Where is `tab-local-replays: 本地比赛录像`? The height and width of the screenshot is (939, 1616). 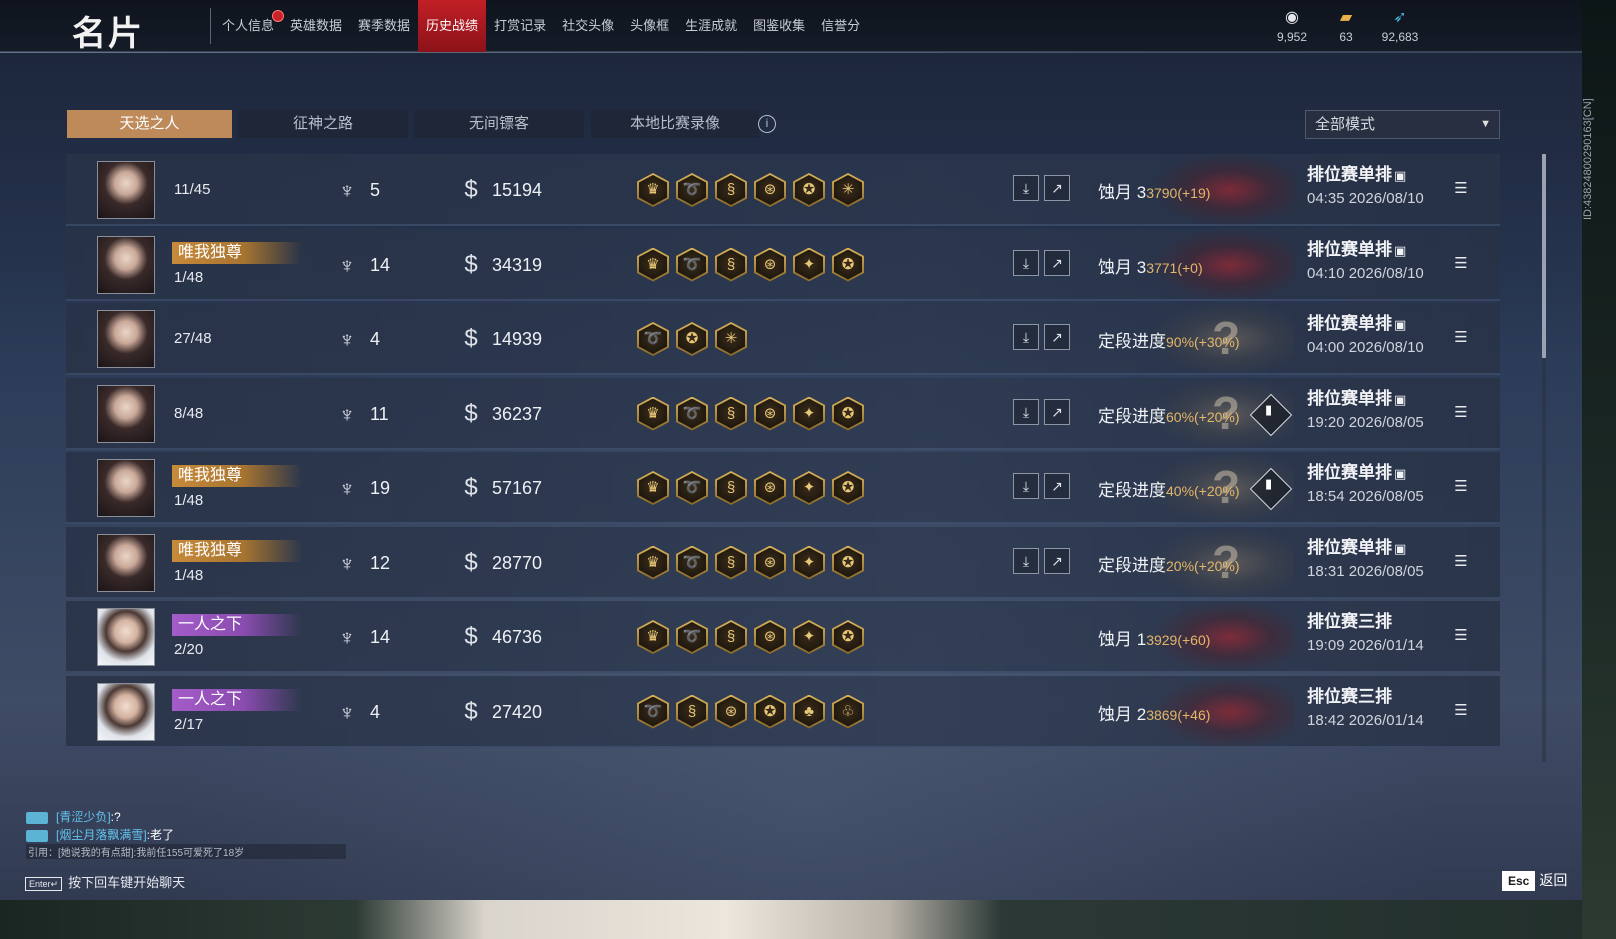
tab-local-replays: 本地比赛录像 is located at coordinates (675, 124).